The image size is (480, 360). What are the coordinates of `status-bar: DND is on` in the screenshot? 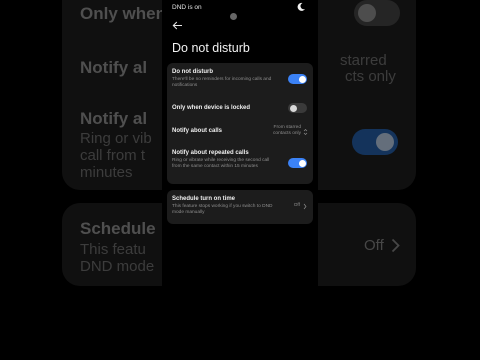 It's located at (240, 10).